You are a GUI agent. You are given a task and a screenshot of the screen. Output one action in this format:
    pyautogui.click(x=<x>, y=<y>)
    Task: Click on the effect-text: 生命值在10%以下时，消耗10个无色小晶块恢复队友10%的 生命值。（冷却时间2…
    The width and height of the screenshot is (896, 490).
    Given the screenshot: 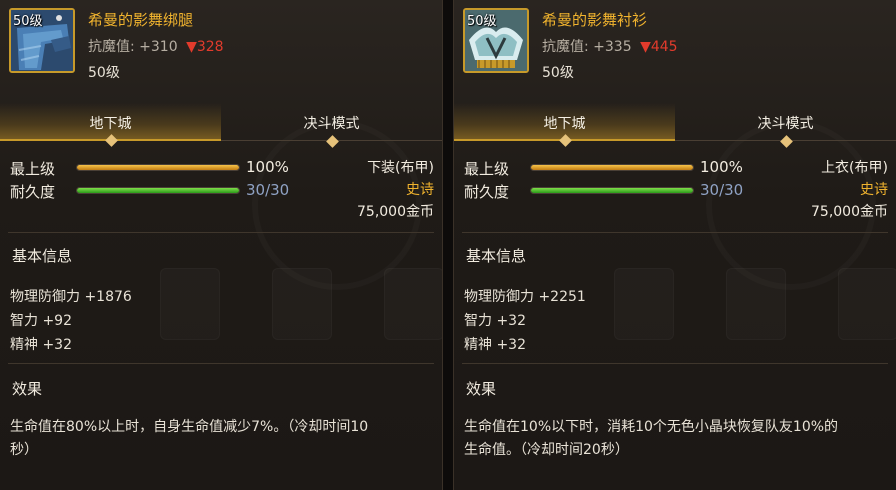 What is the action you would take?
    pyautogui.click(x=674, y=439)
    